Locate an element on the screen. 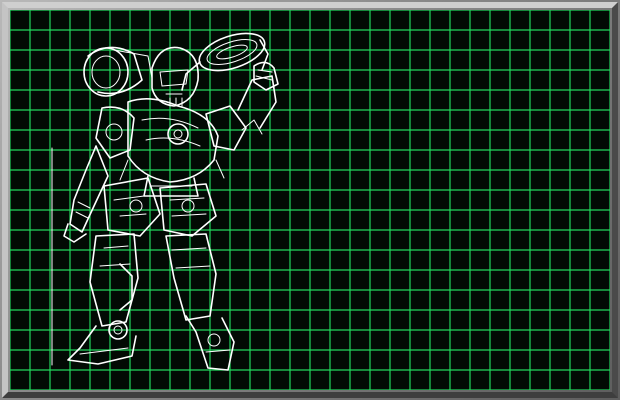  thruster-pod-right is located at coordinates (225, 61).